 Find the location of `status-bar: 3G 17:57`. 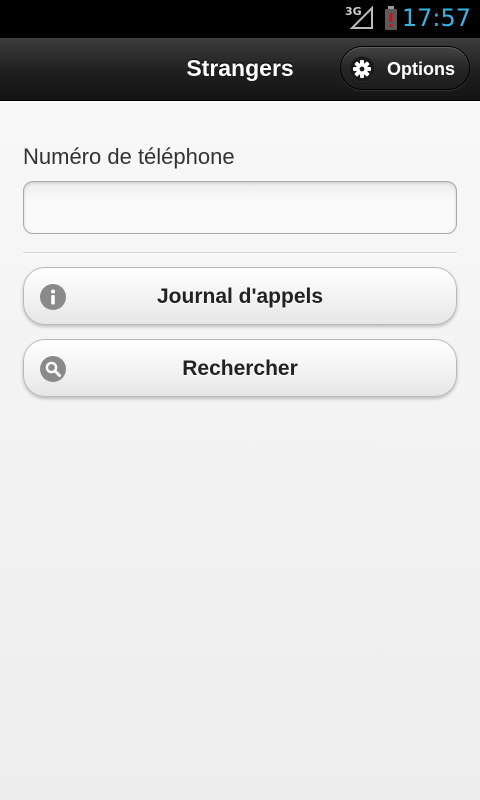

status-bar: 3G 17:57 is located at coordinates (240, 19).